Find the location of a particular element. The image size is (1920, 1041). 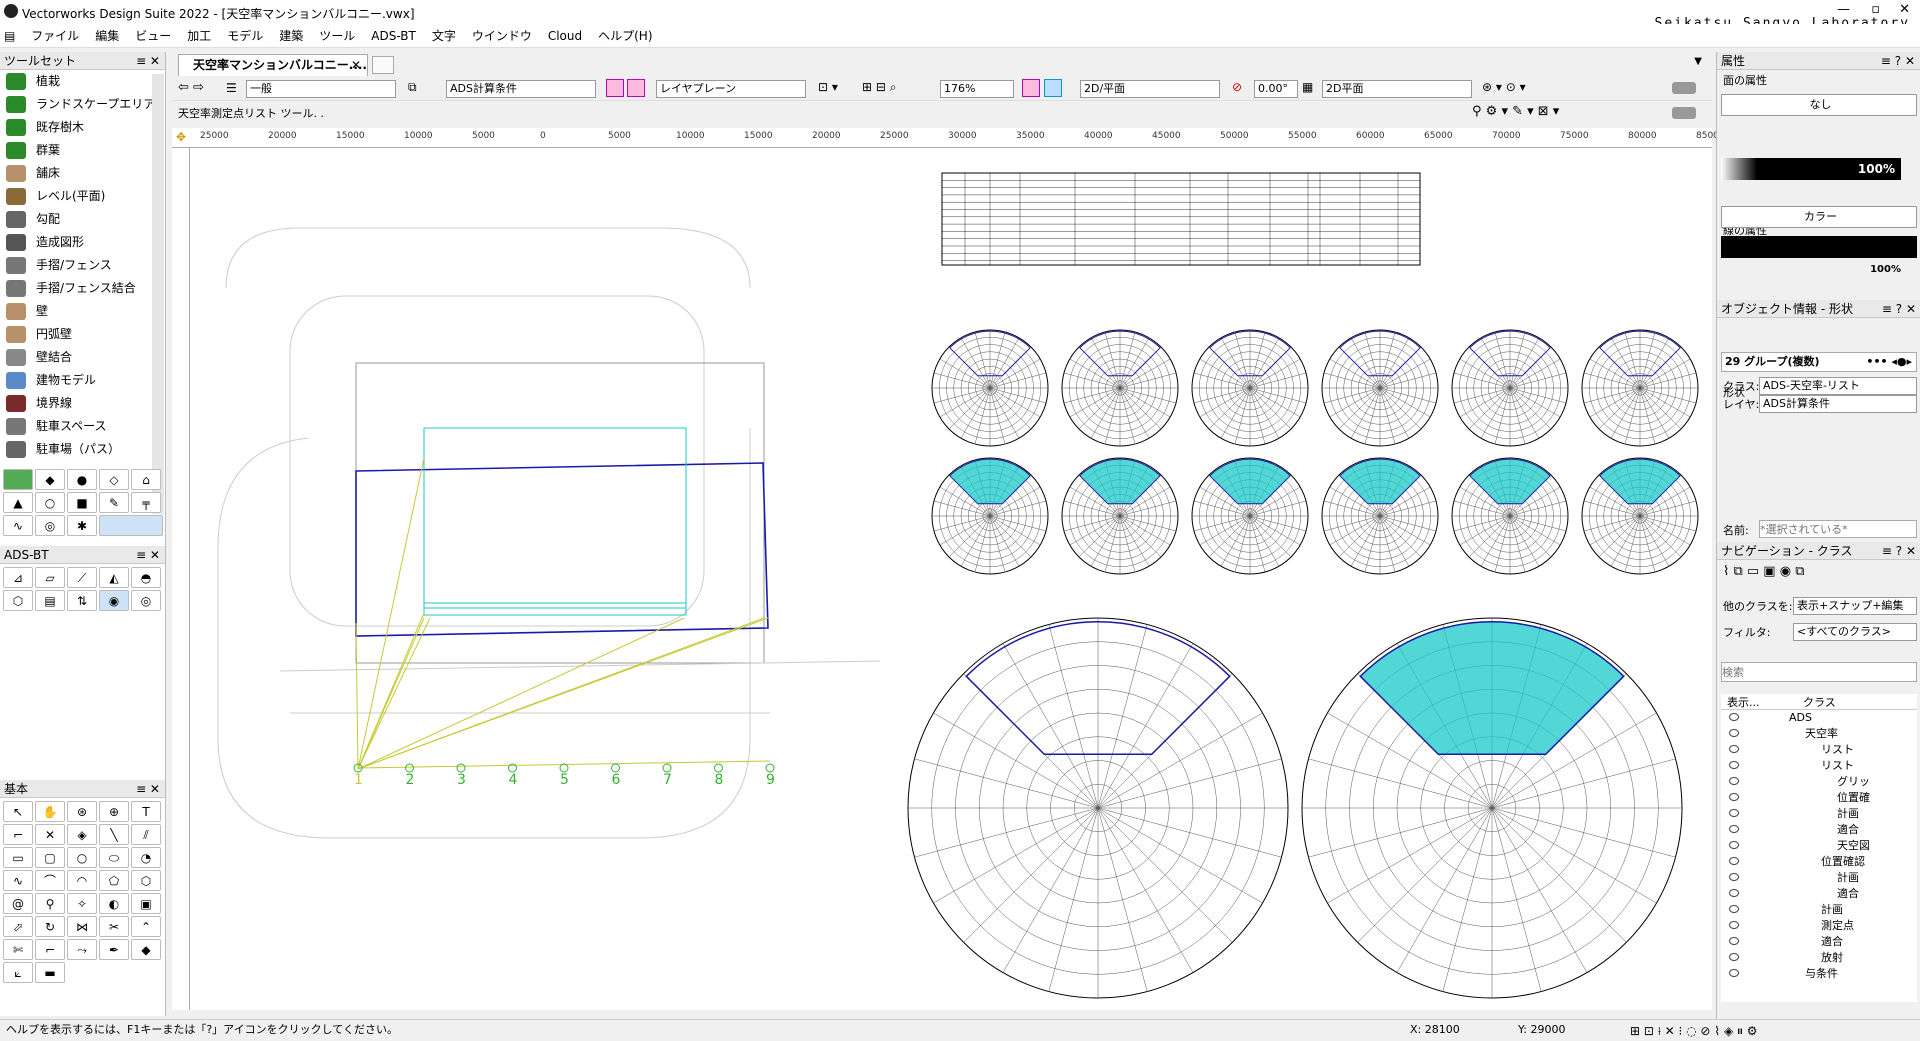

mirror-icon: ⋈ is located at coordinates (82, 926).